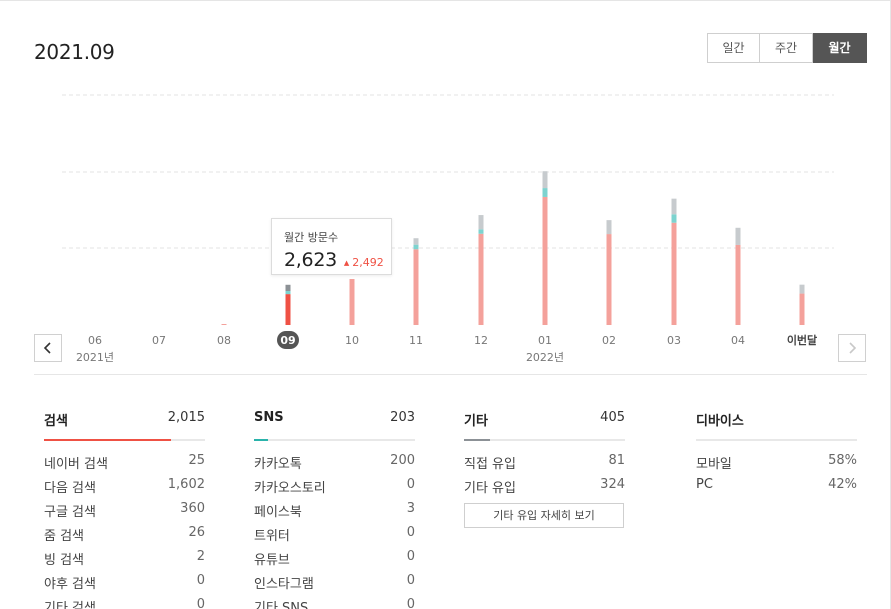  I want to click on row-label: 기타 SNS, so click(281, 605).